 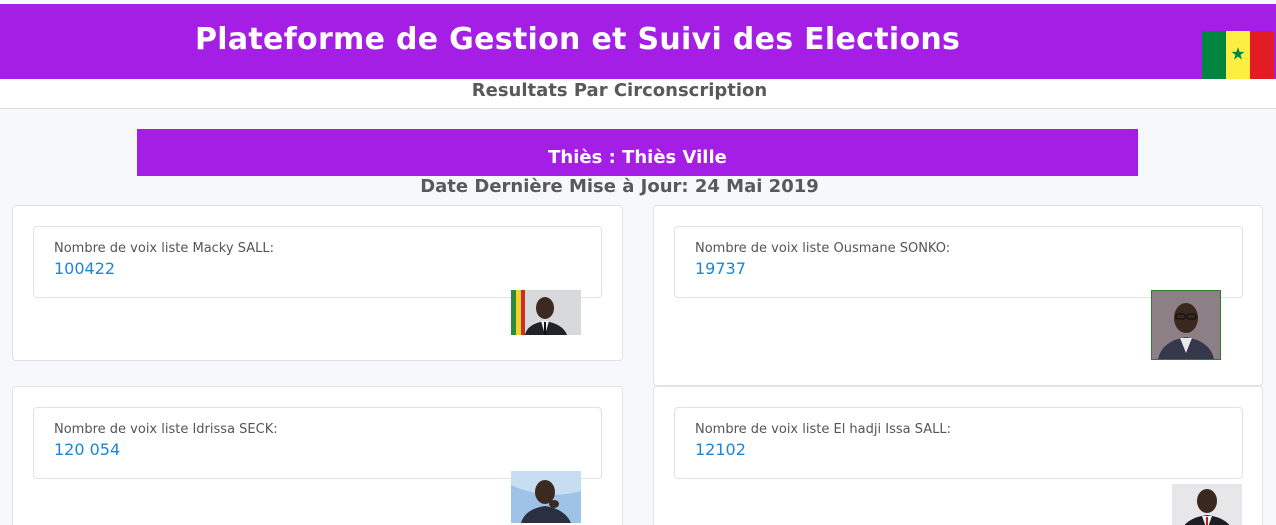 I want to click on subheader-bar: Resultats Par Circonscription, so click(x=638, y=94).